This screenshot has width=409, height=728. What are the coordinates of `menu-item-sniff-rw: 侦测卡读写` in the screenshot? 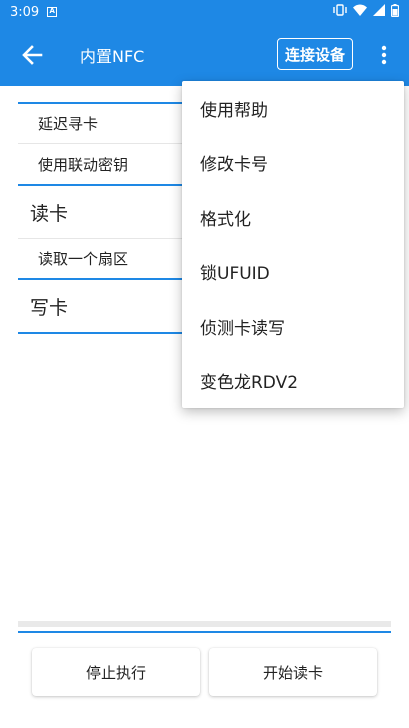 It's located at (293, 326).